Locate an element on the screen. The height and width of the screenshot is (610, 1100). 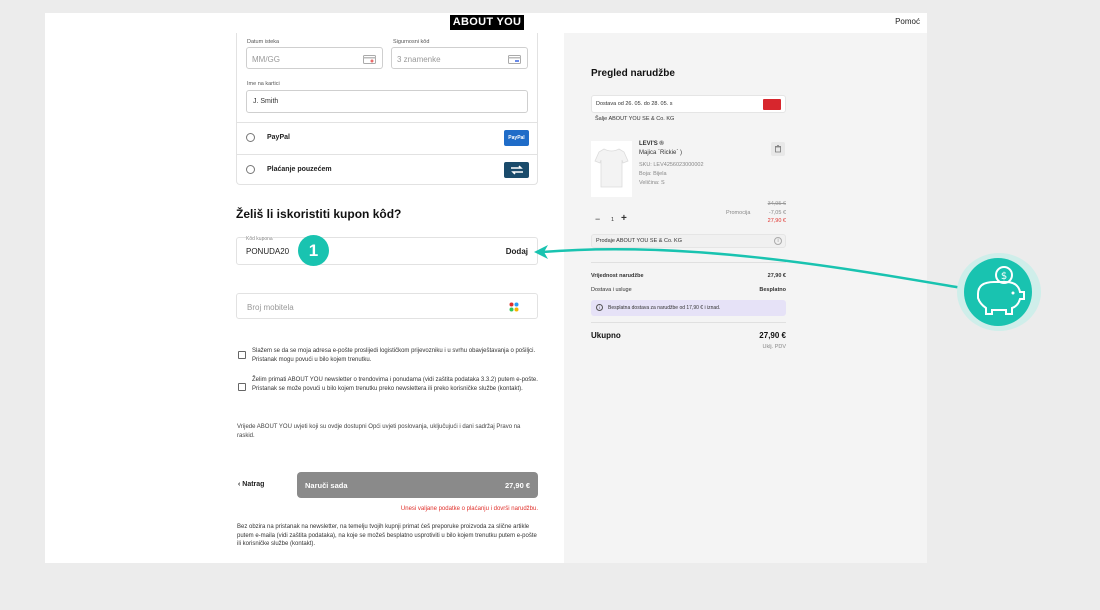
qty-decrease-button: − is located at coordinates (597, 219).